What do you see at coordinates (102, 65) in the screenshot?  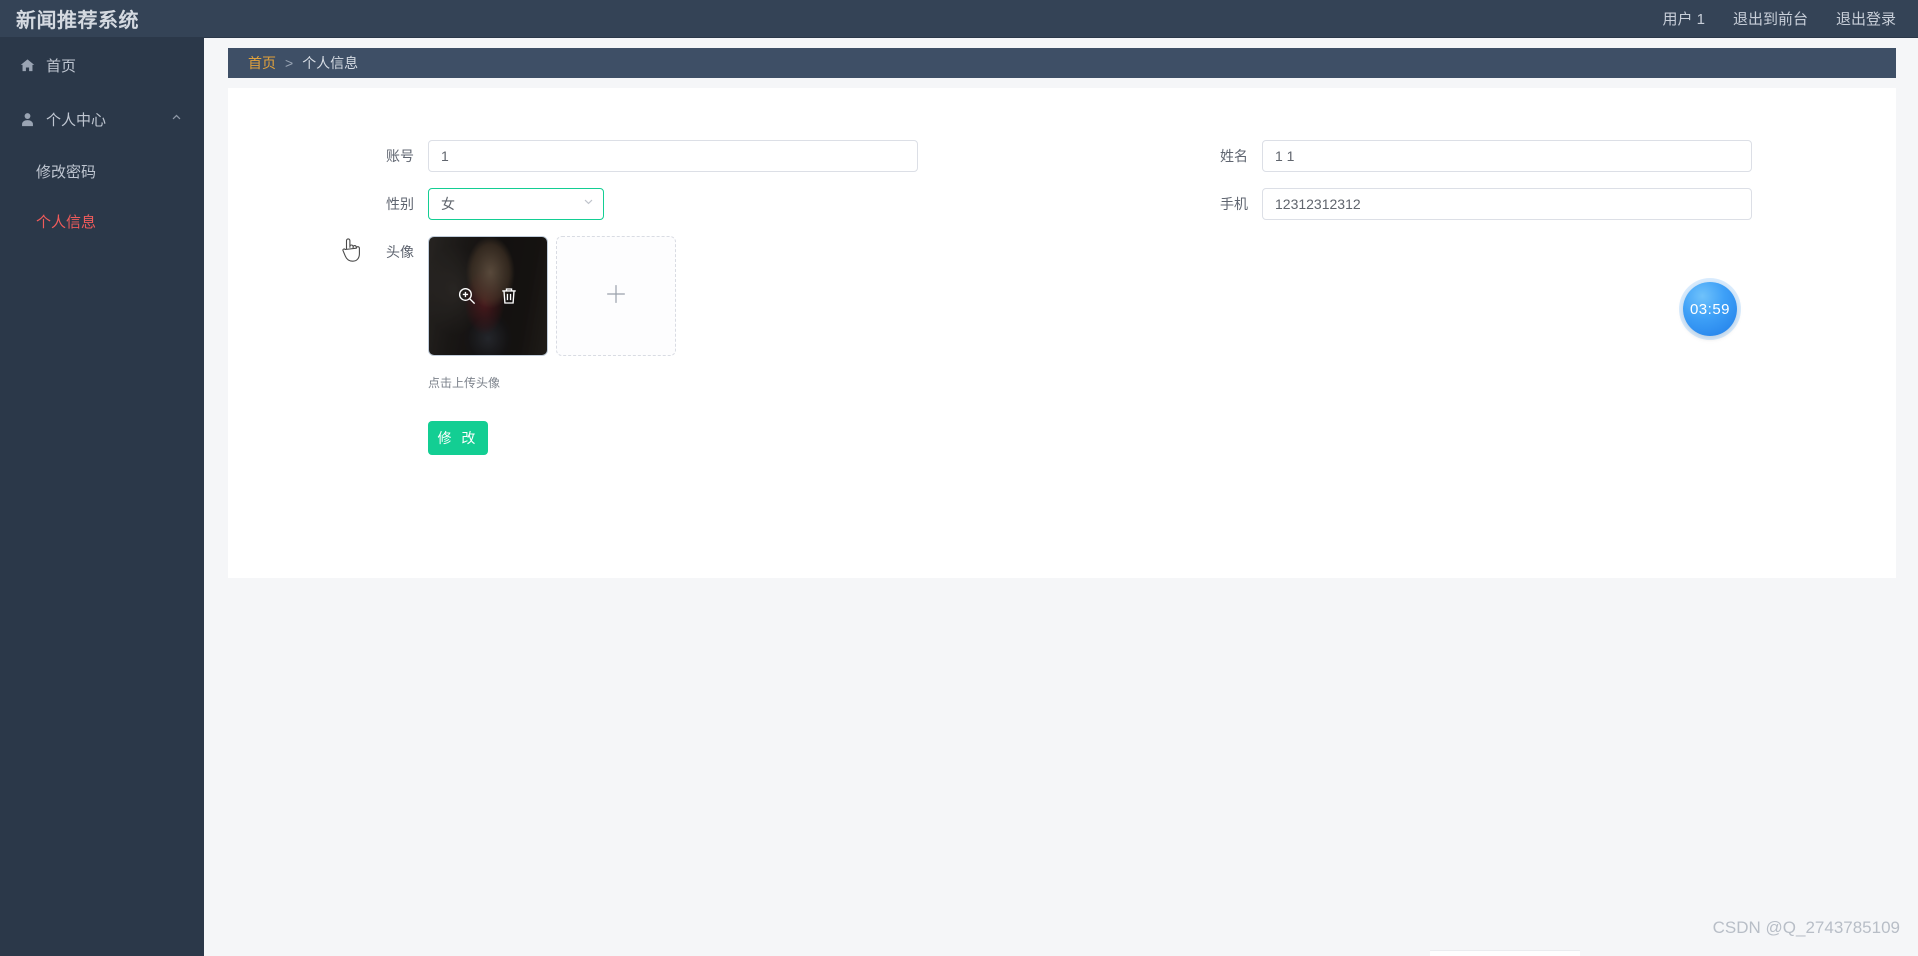 I see `sidebar-item-home: 首页` at bounding box center [102, 65].